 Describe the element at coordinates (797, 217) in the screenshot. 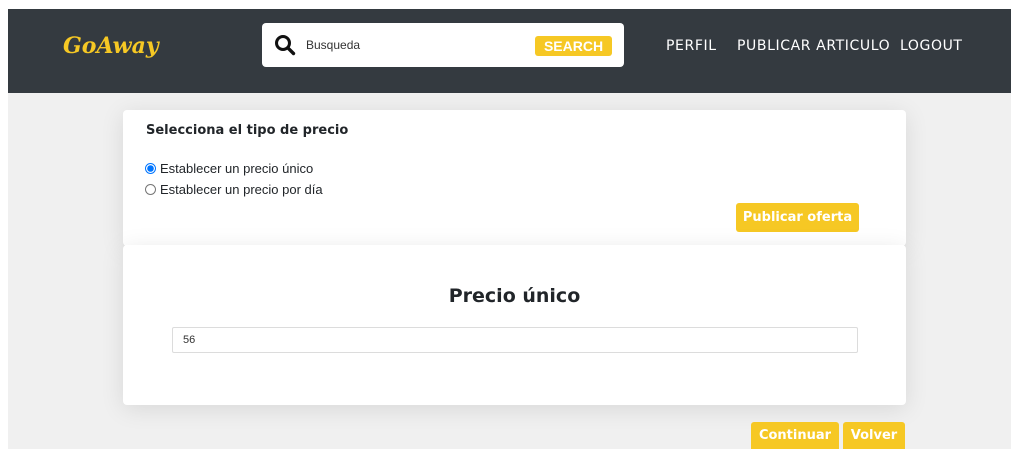

I see `publicar-oferta-button: Publicar oferta` at that location.